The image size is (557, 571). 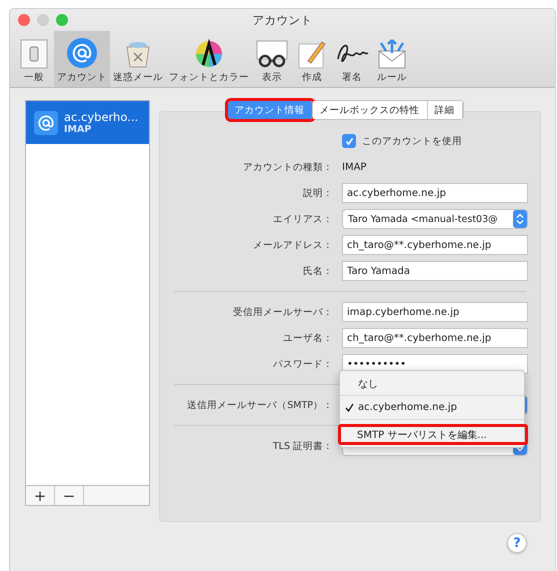 I want to click on account-item: ac.cyberho... IMAP, so click(x=87, y=122).